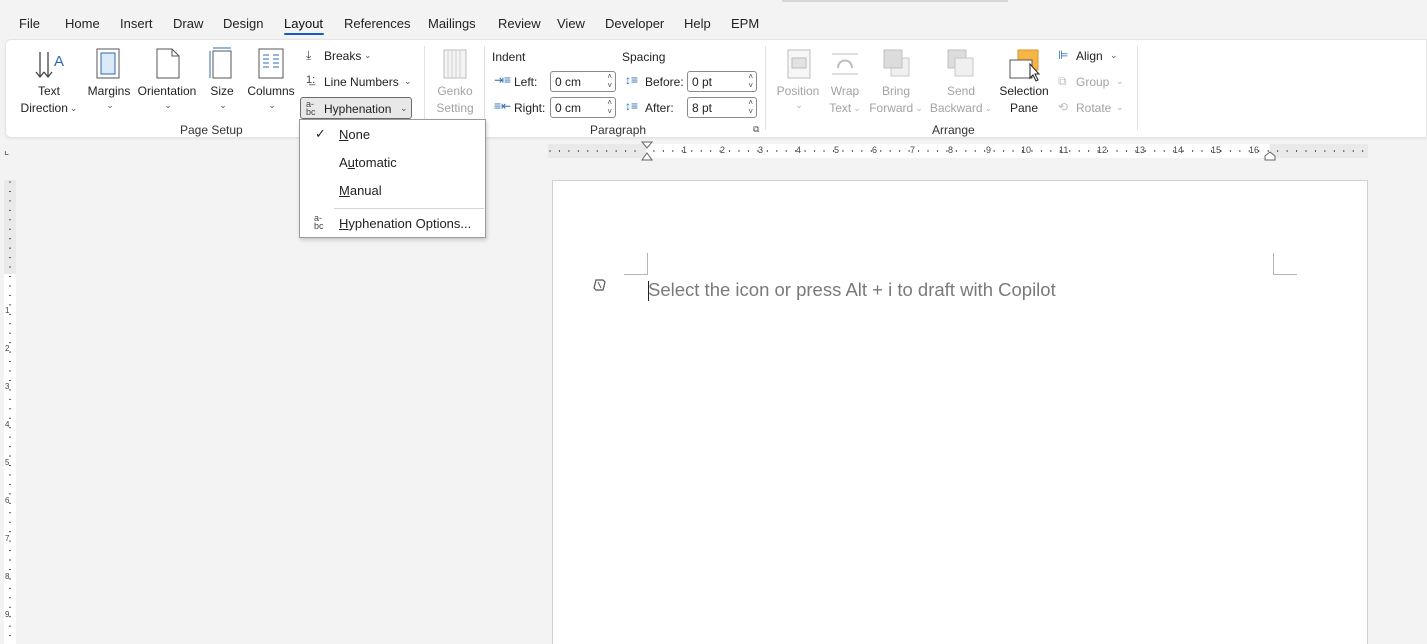  What do you see at coordinates (7, 538) in the screenshot?
I see `ruler-number: 7` at bounding box center [7, 538].